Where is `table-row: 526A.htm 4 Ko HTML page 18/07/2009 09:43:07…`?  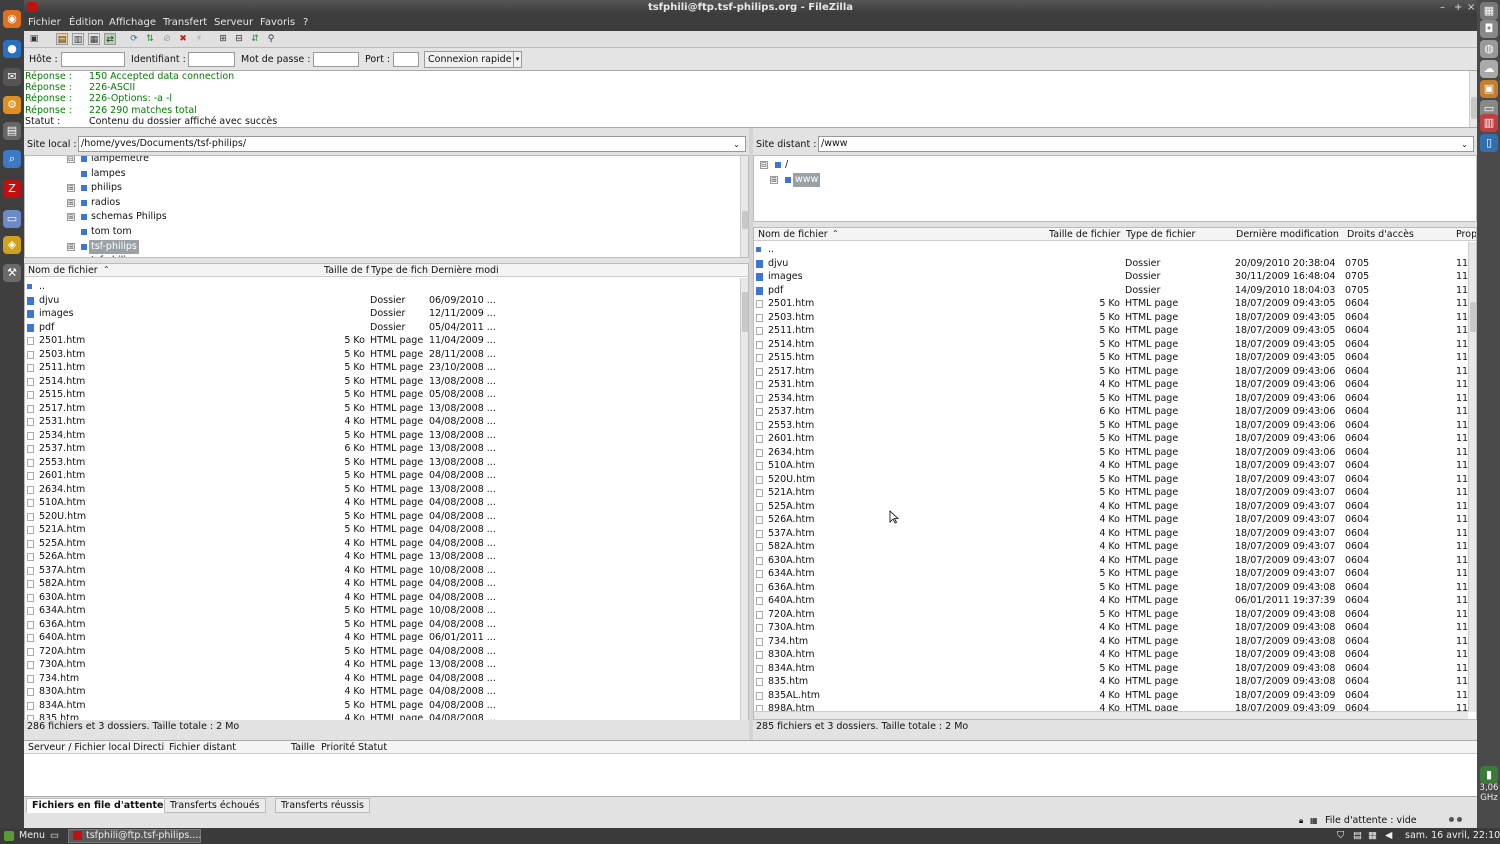 table-row: 526A.htm 4 Ko HTML page 18/07/2009 09:43:07… is located at coordinates (1115, 520).